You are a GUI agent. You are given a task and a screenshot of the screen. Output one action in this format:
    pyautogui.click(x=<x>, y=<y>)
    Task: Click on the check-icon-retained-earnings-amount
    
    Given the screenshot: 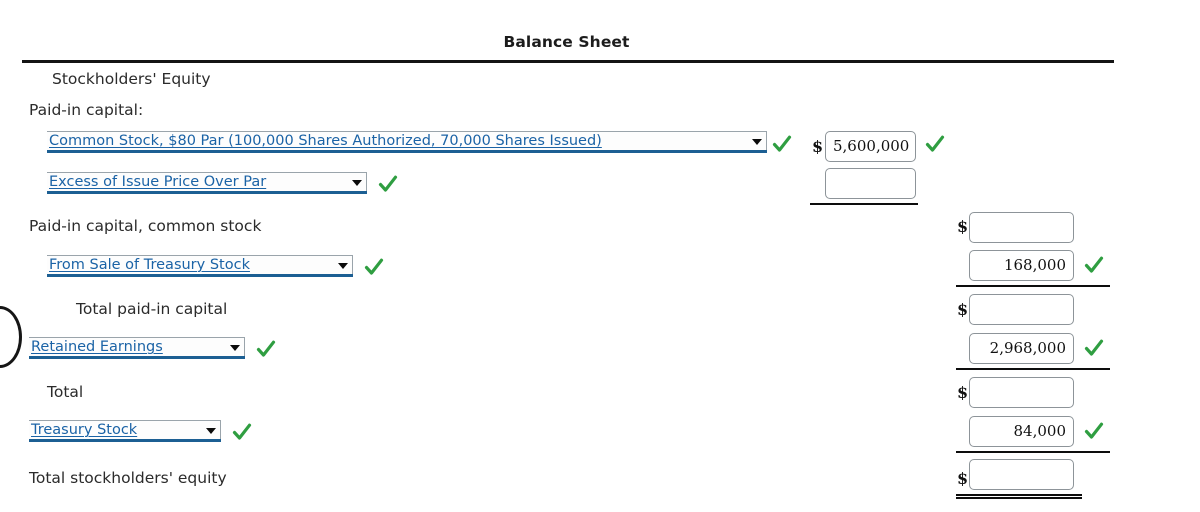 What is the action you would take?
    pyautogui.click(x=1094, y=347)
    